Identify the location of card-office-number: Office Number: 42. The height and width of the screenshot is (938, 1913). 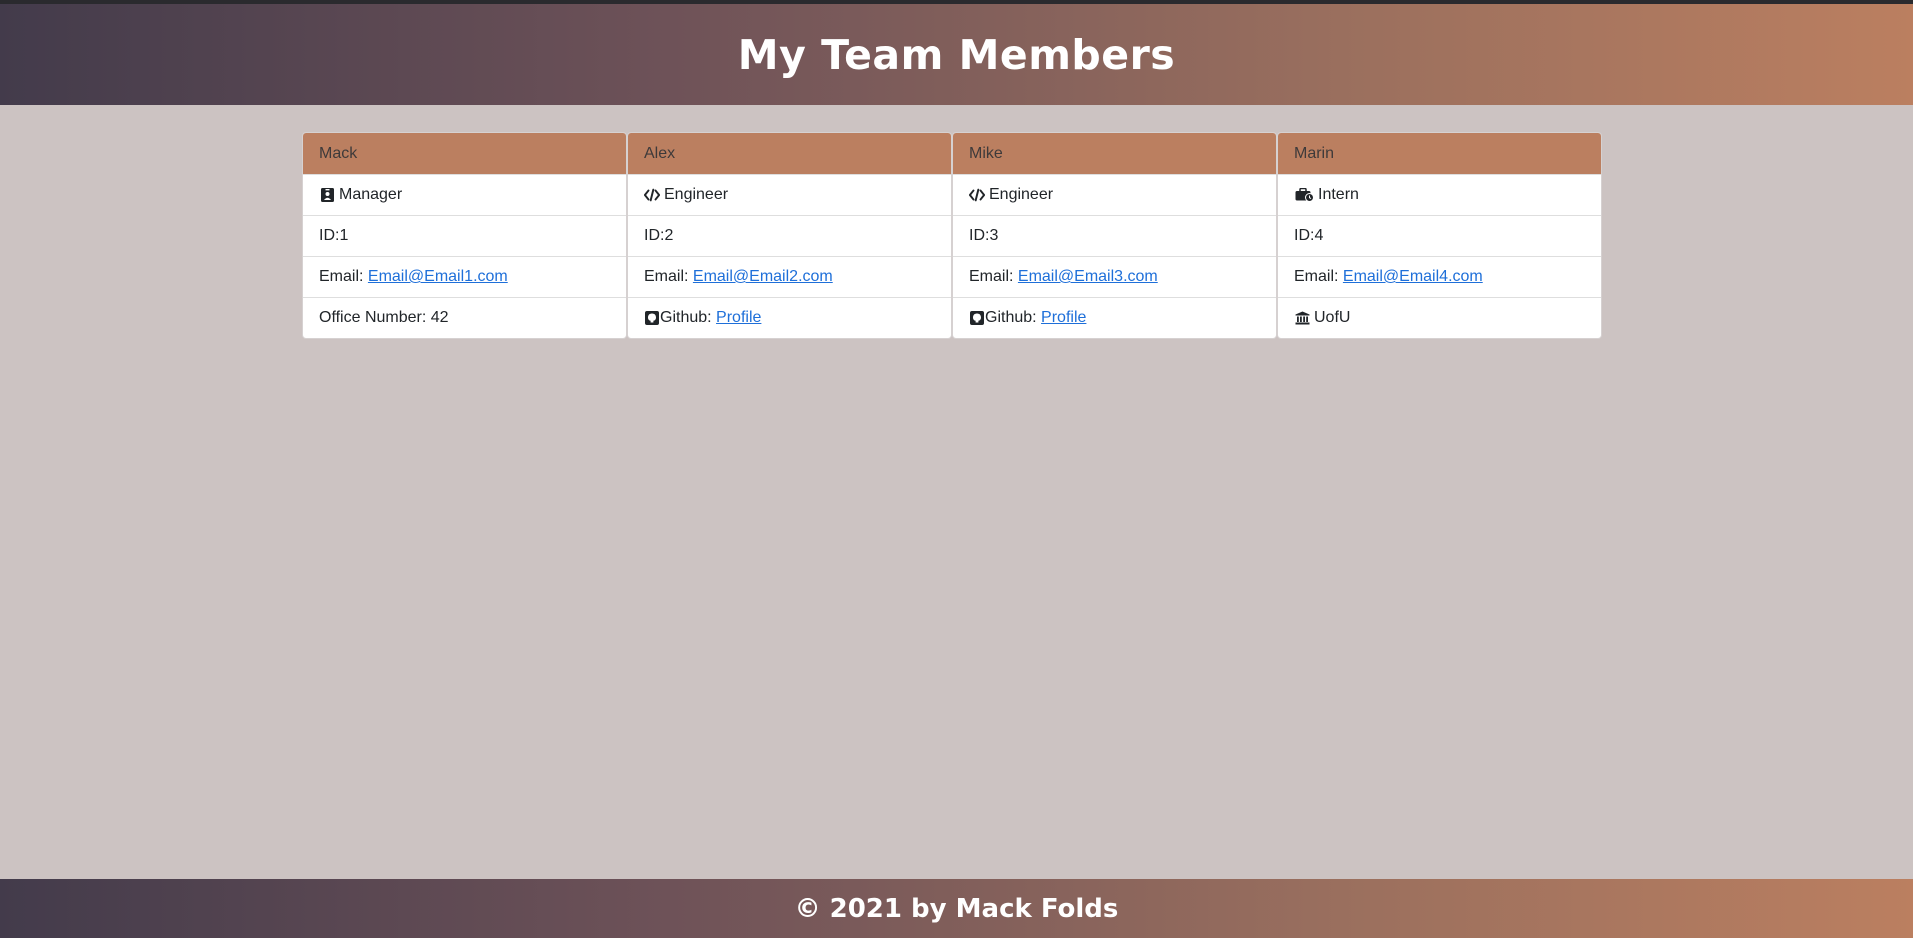
(384, 317).